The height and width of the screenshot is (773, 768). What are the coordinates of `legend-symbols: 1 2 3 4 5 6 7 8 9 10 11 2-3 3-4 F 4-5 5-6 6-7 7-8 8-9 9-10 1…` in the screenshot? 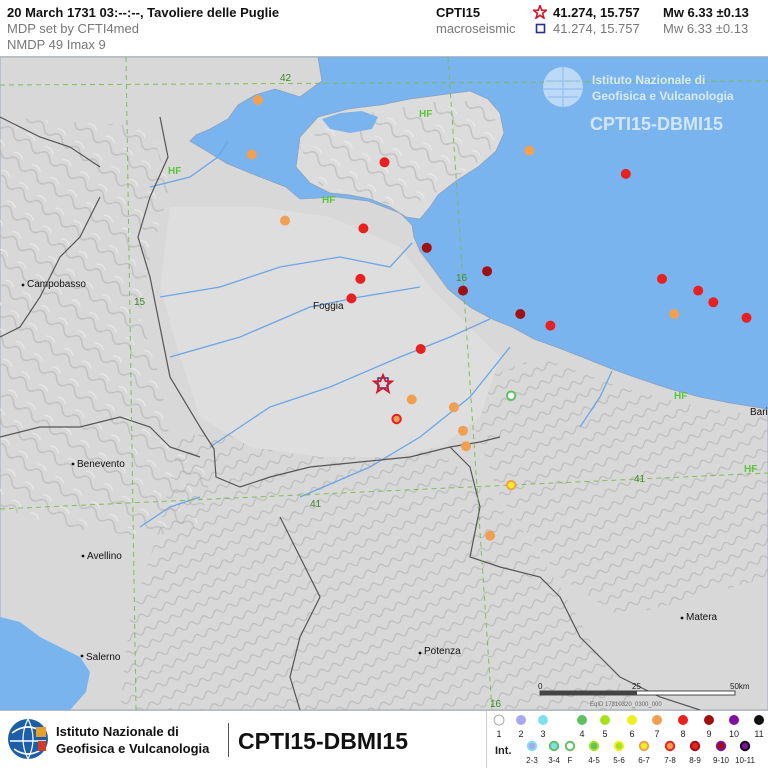 It's located at (628, 739).